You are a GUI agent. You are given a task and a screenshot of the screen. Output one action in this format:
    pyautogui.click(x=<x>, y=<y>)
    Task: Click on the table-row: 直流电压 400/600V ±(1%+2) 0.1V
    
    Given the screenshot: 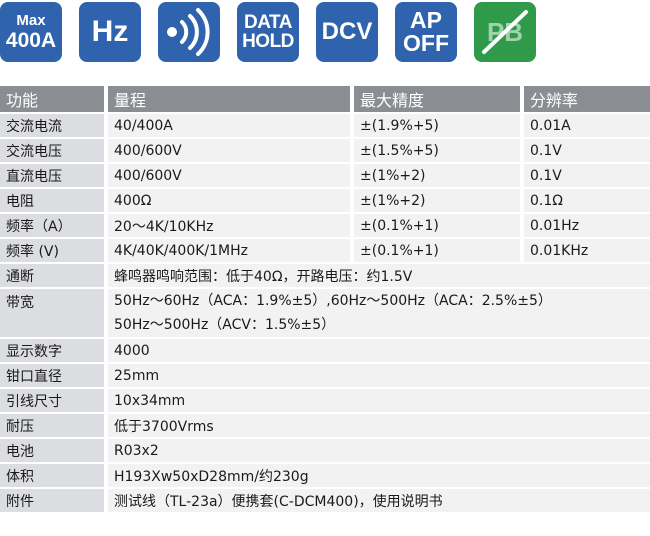 What is the action you would take?
    pyautogui.click(x=325, y=175)
    